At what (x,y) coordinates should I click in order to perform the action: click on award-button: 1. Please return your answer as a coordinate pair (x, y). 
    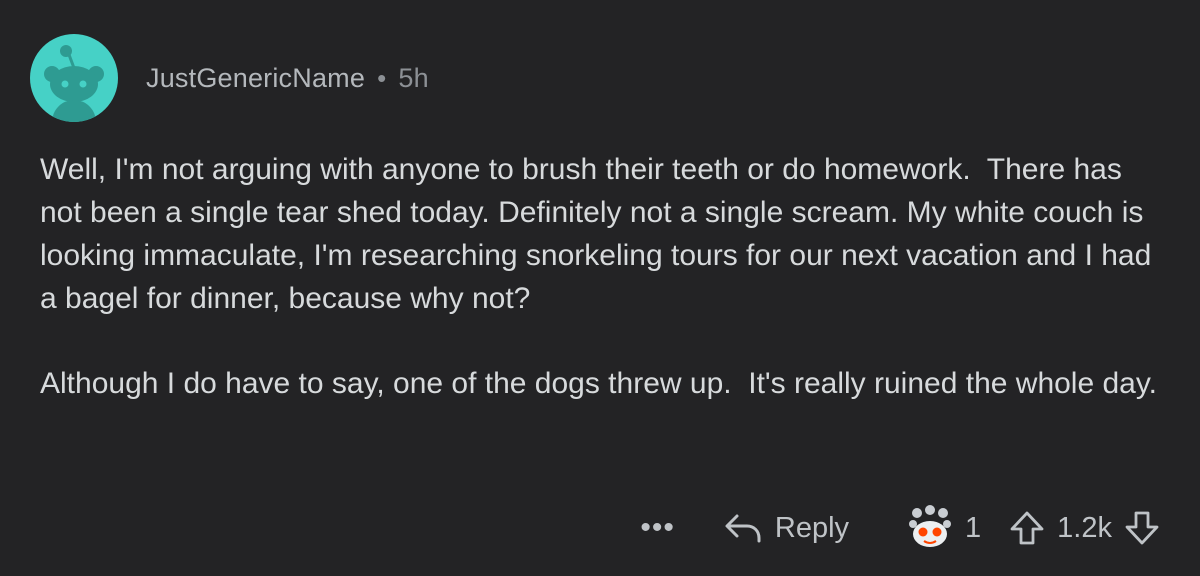
    Looking at the image, I should click on (950, 528).